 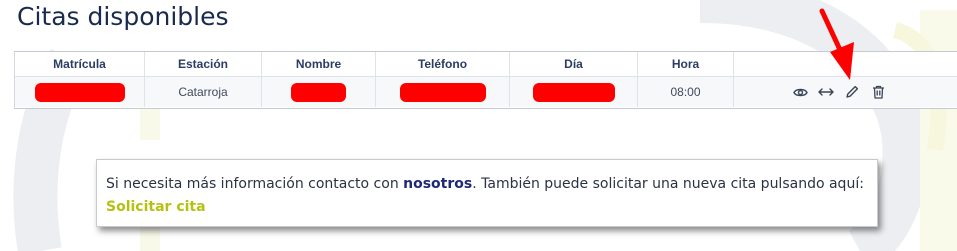 What do you see at coordinates (156, 207) in the screenshot?
I see `request-appointment-link: Solicitar cita` at bounding box center [156, 207].